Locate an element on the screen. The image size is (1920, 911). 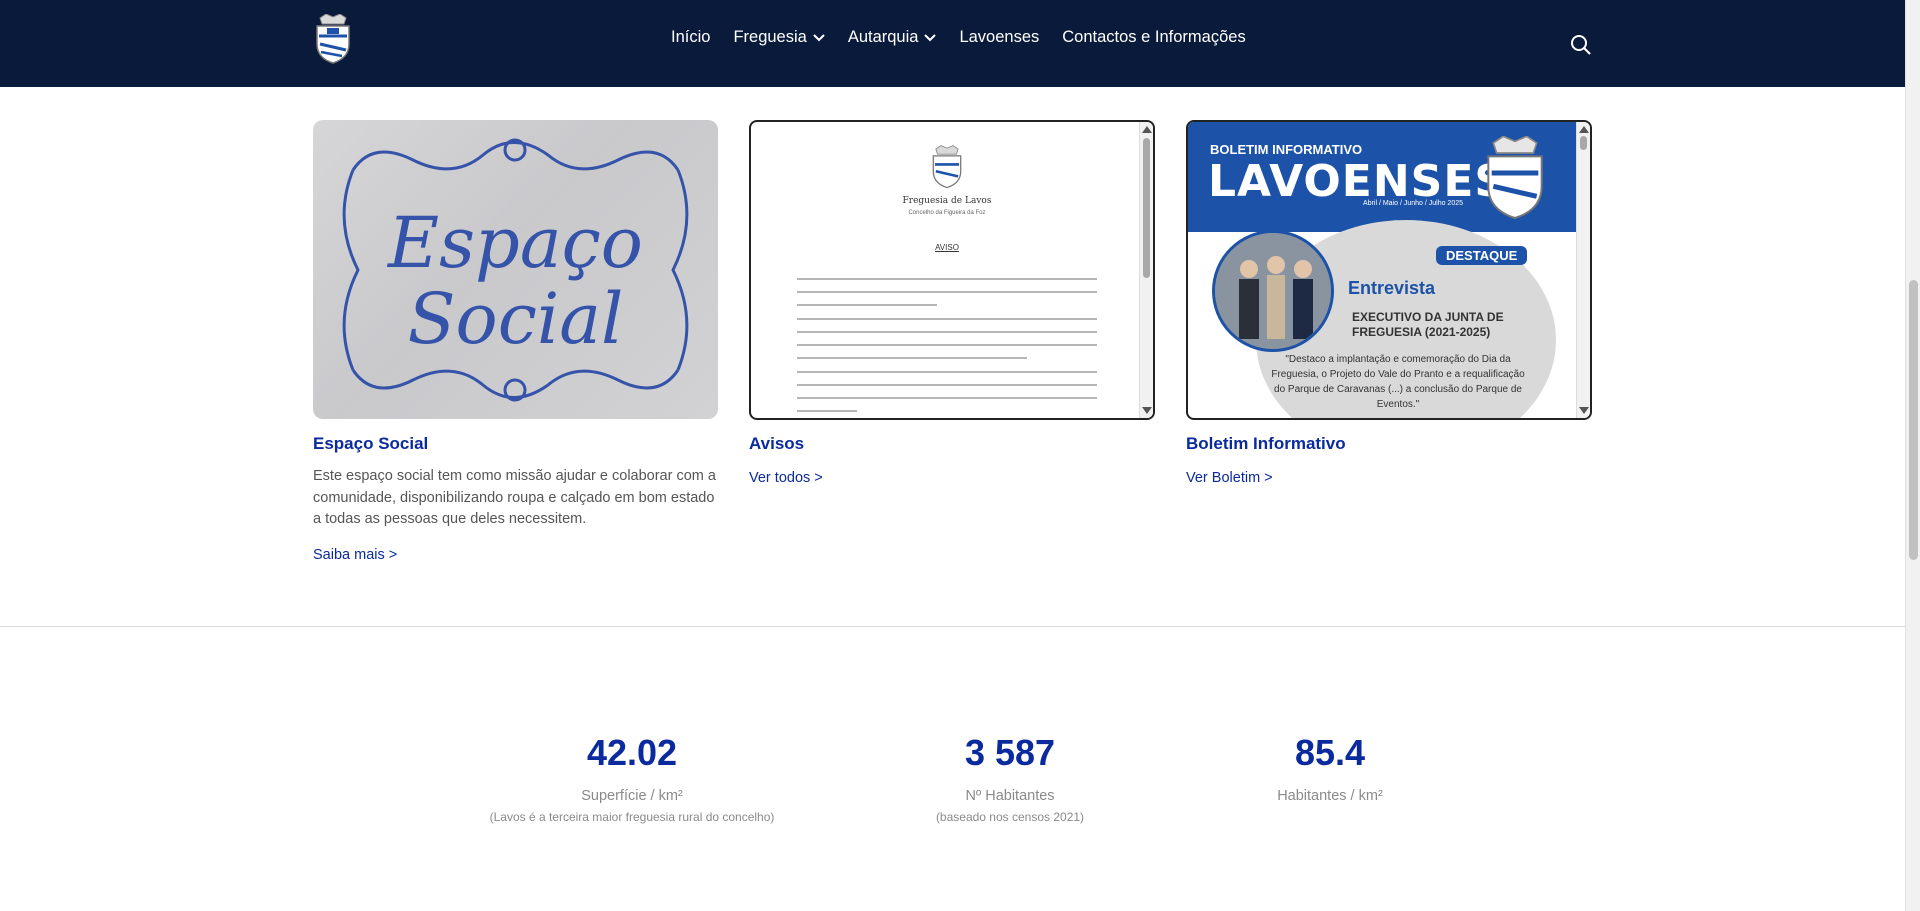
espaco-social-image: Espaço Social is located at coordinates (515, 269).